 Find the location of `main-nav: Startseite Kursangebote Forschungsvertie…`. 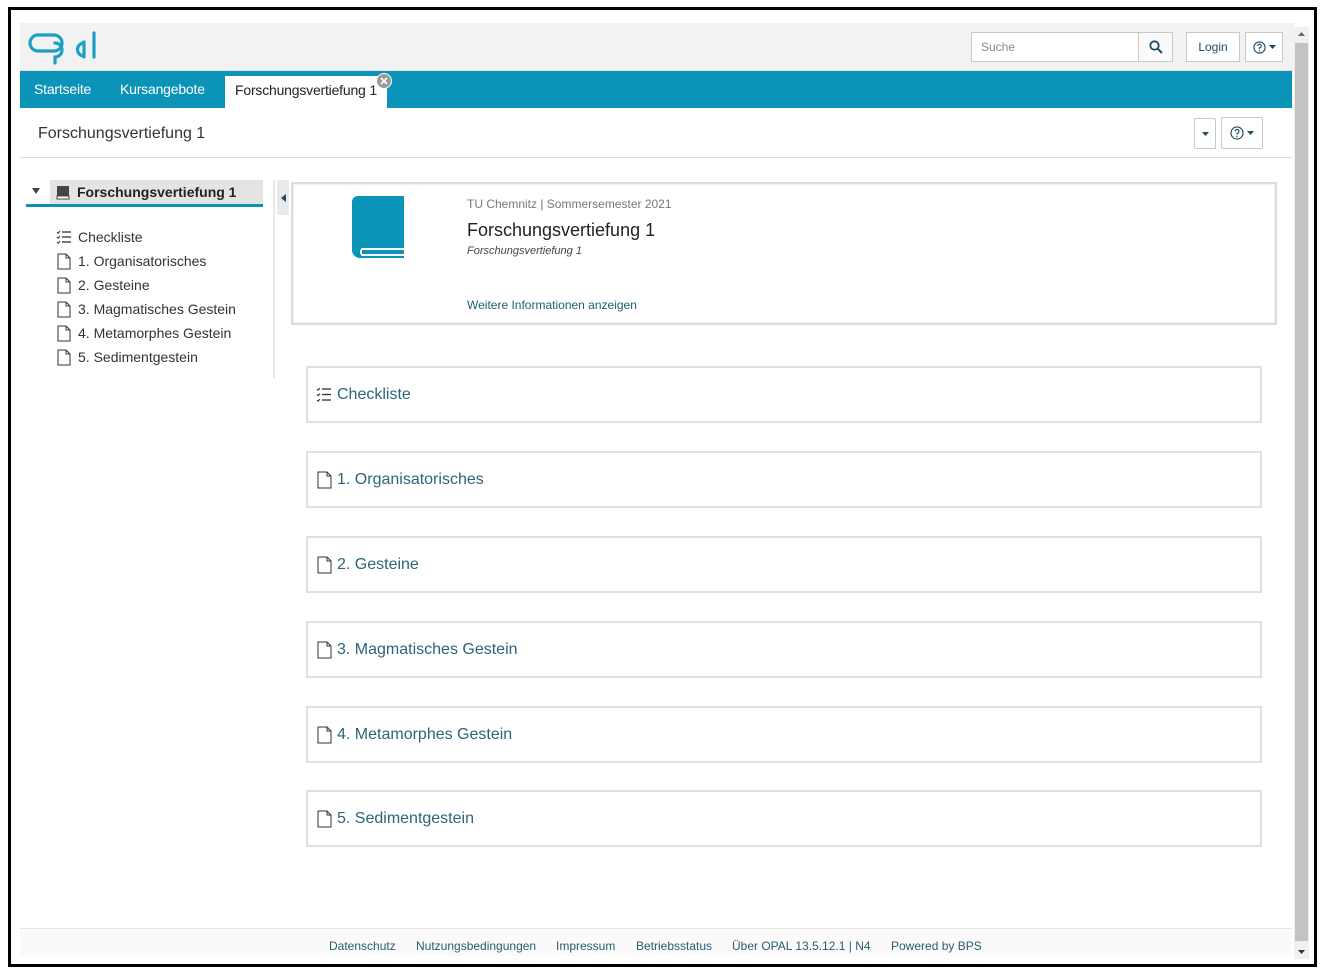

main-nav: Startseite Kursangebote Forschungsvertie… is located at coordinates (656, 89).